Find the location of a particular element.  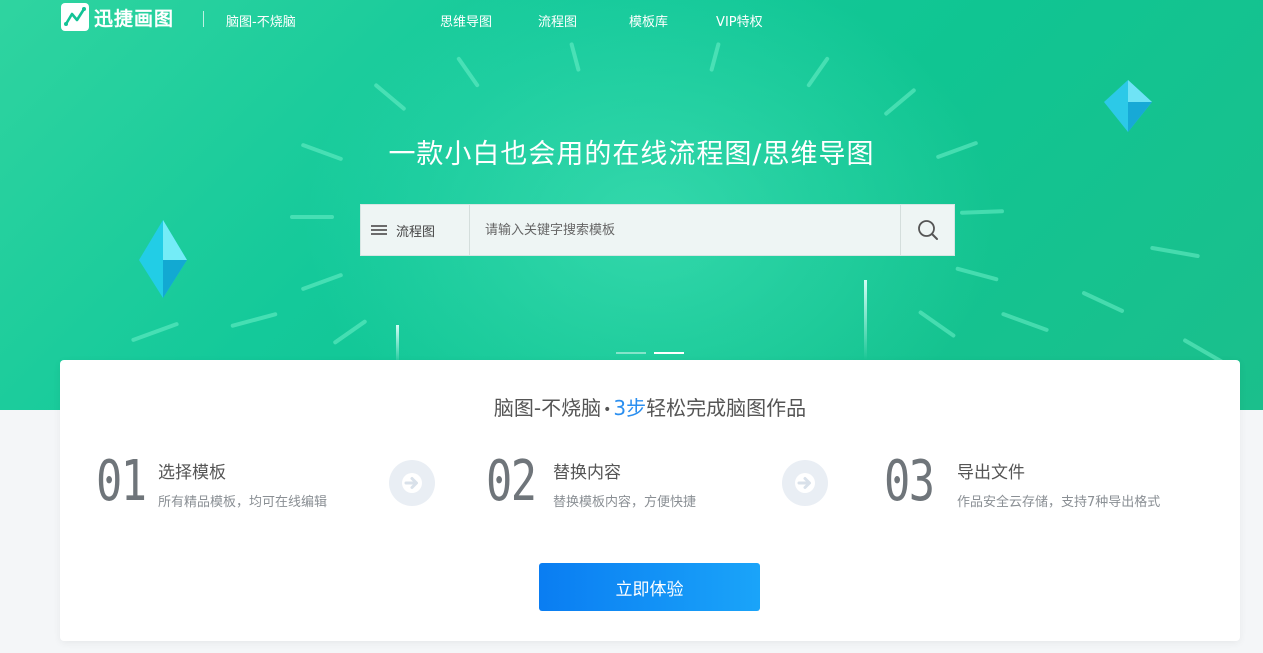

search-category-label: 流程图 is located at coordinates (416, 232).